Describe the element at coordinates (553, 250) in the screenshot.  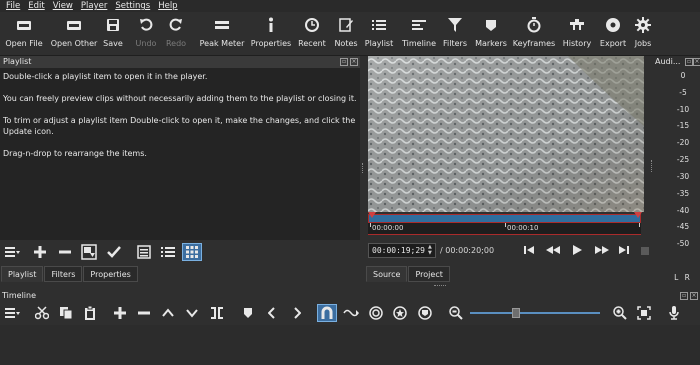
I see `rewind-icon` at that location.